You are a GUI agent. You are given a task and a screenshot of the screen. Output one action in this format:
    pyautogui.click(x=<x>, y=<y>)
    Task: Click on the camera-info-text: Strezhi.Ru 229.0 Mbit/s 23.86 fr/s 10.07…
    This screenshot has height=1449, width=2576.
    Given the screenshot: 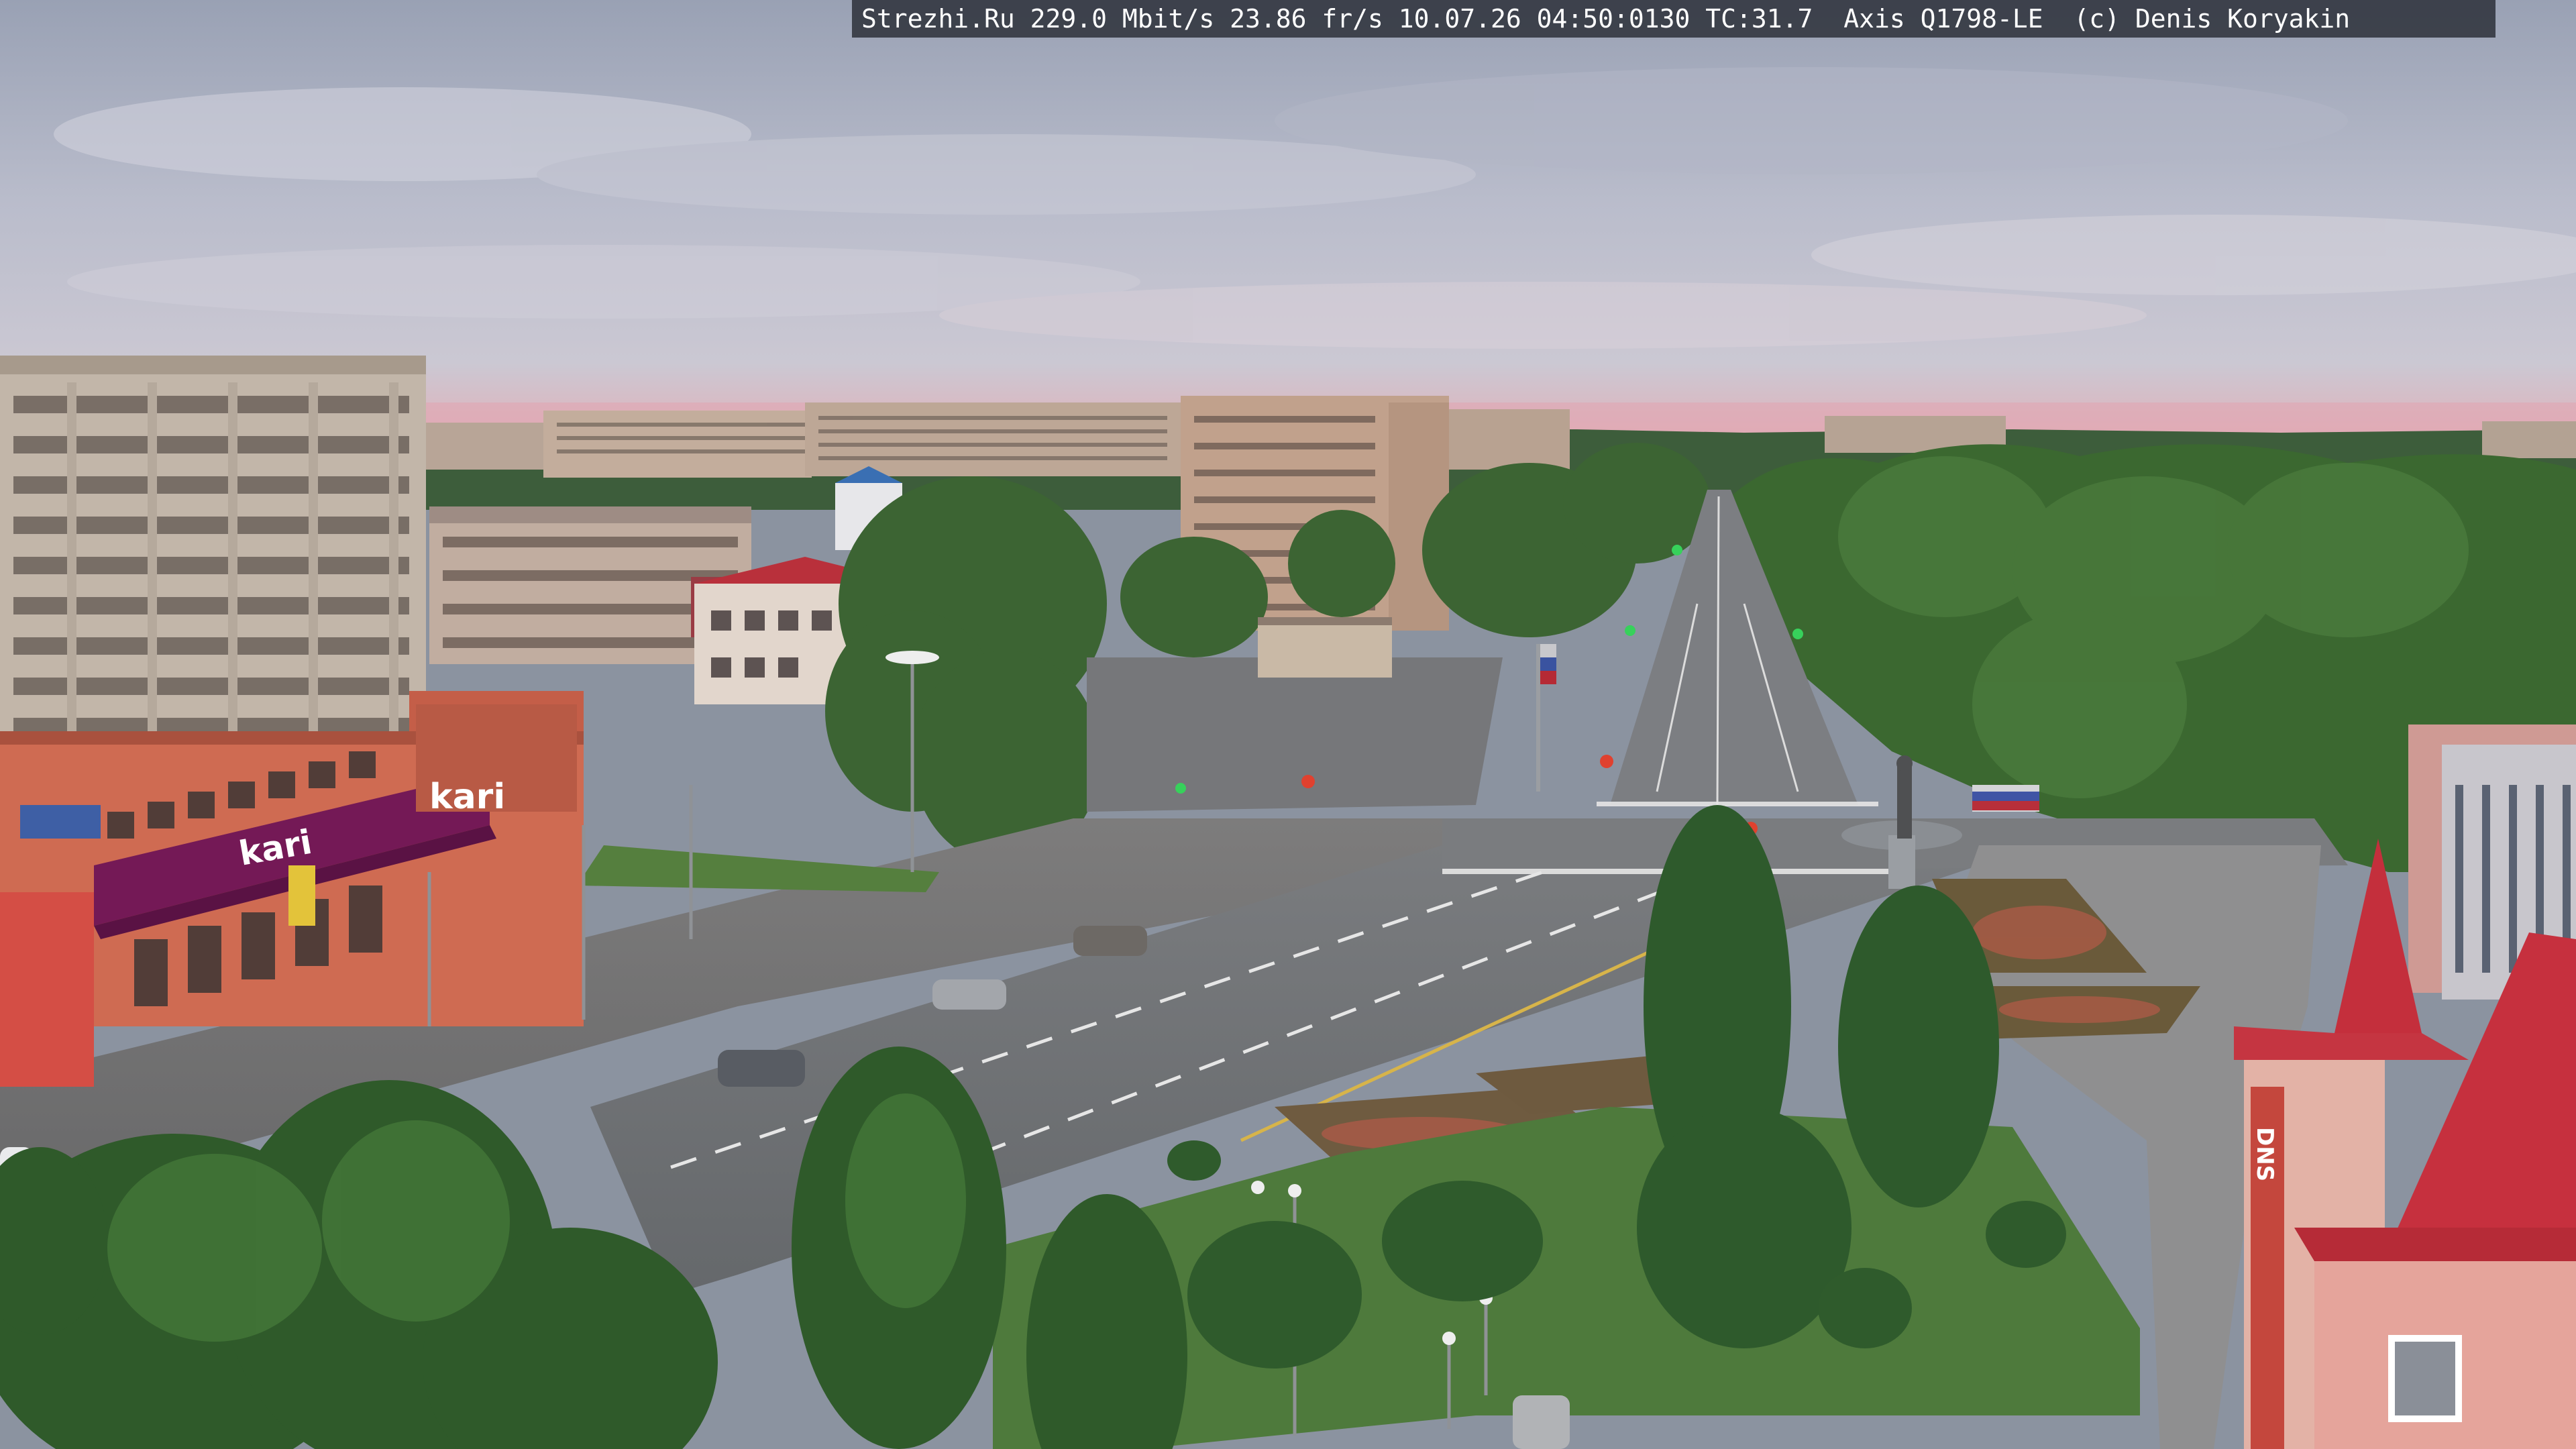 What is the action you would take?
    pyautogui.click(x=1606, y=19)
    